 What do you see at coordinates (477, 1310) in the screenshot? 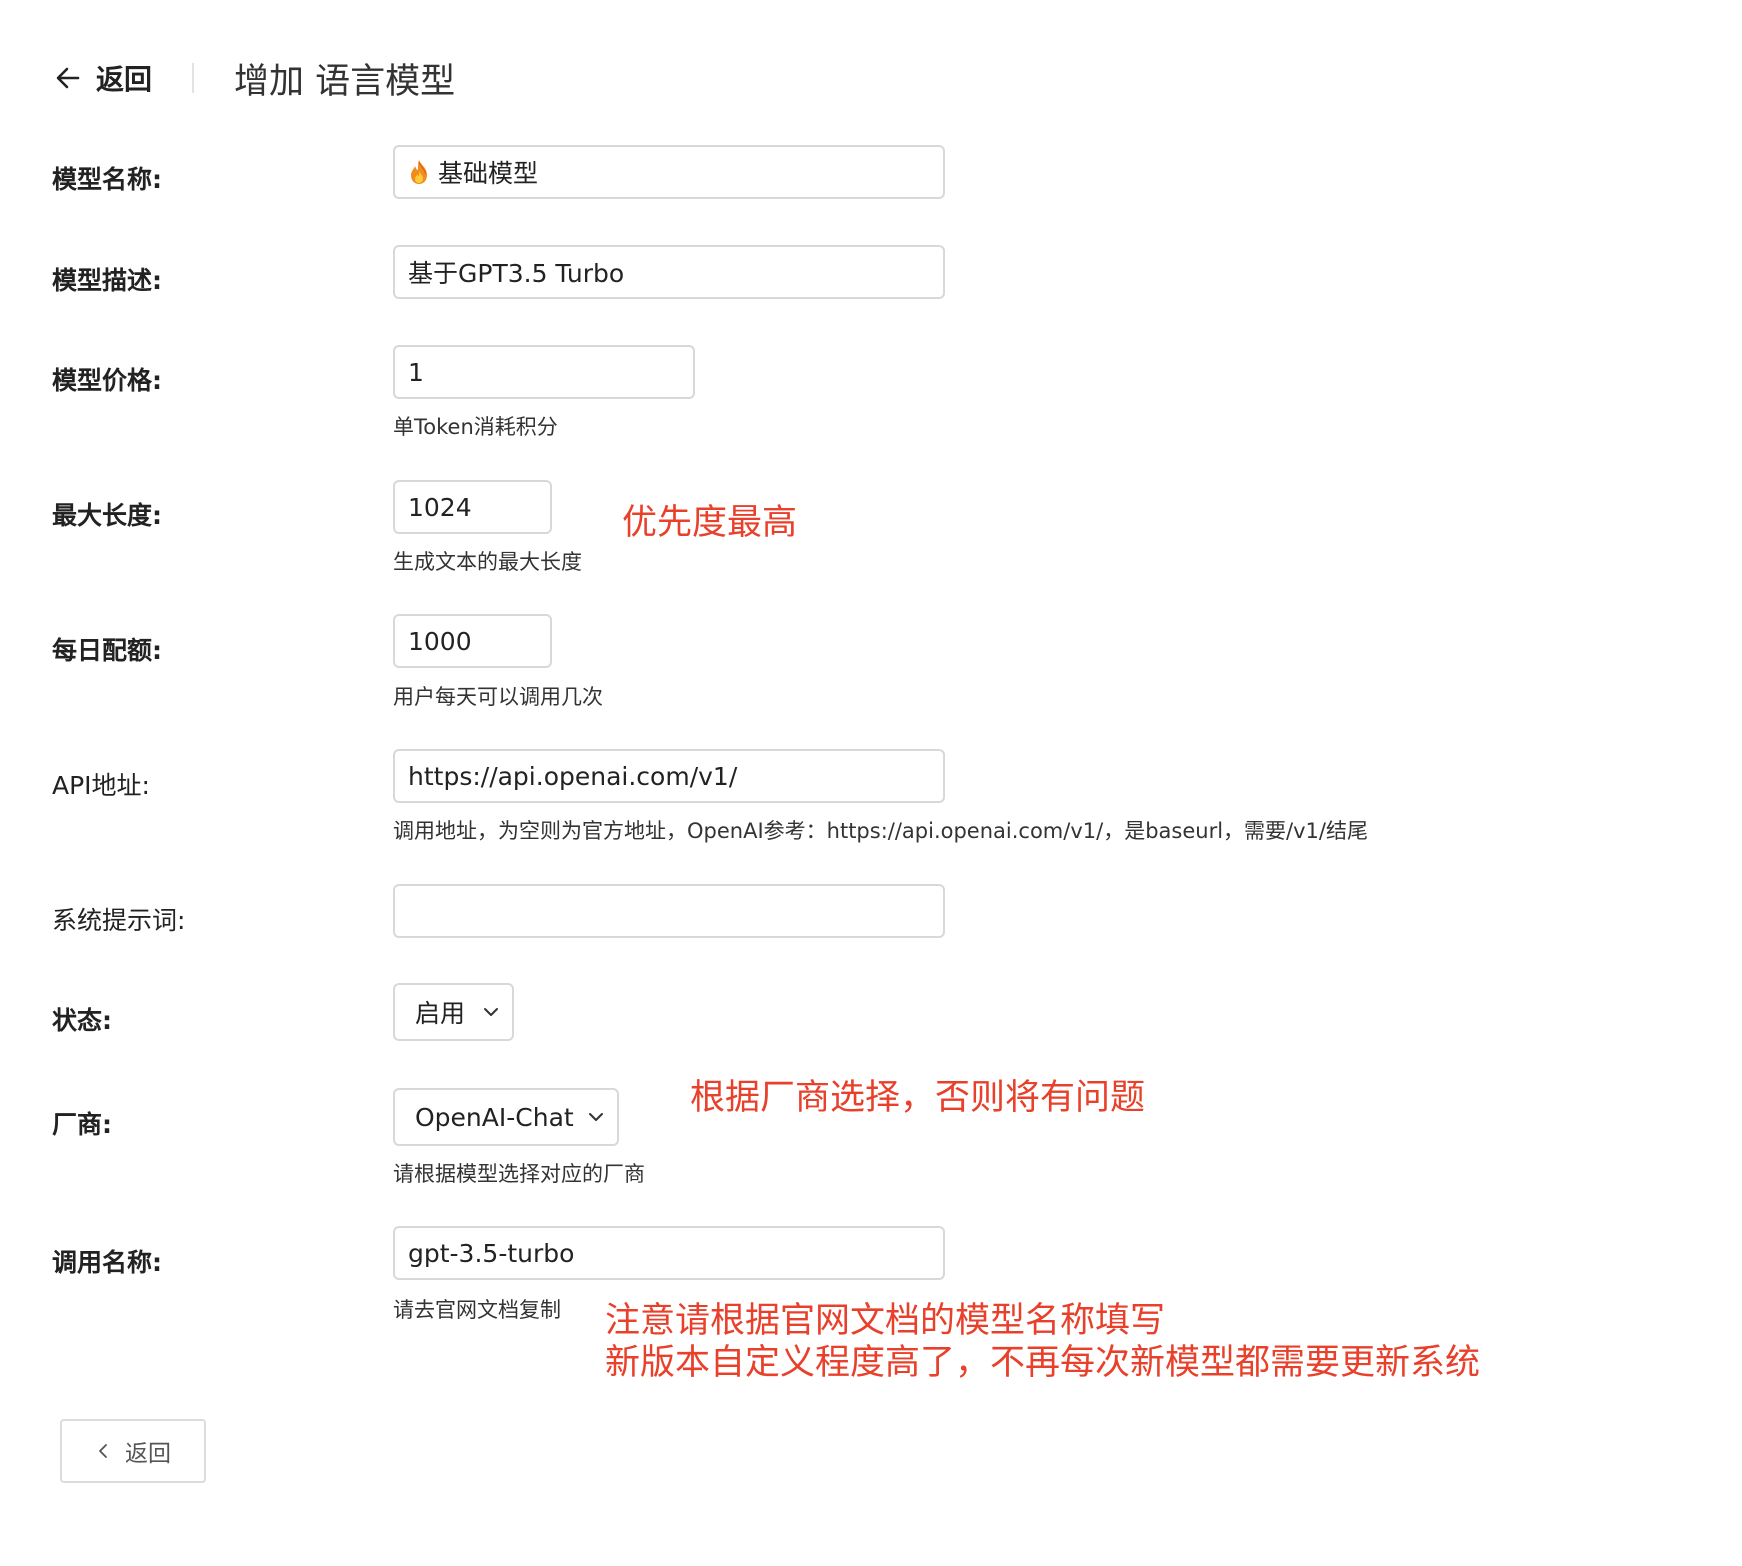
I see `call-name-help: 请去官网文档复制` at bounding box center [477, 1310].